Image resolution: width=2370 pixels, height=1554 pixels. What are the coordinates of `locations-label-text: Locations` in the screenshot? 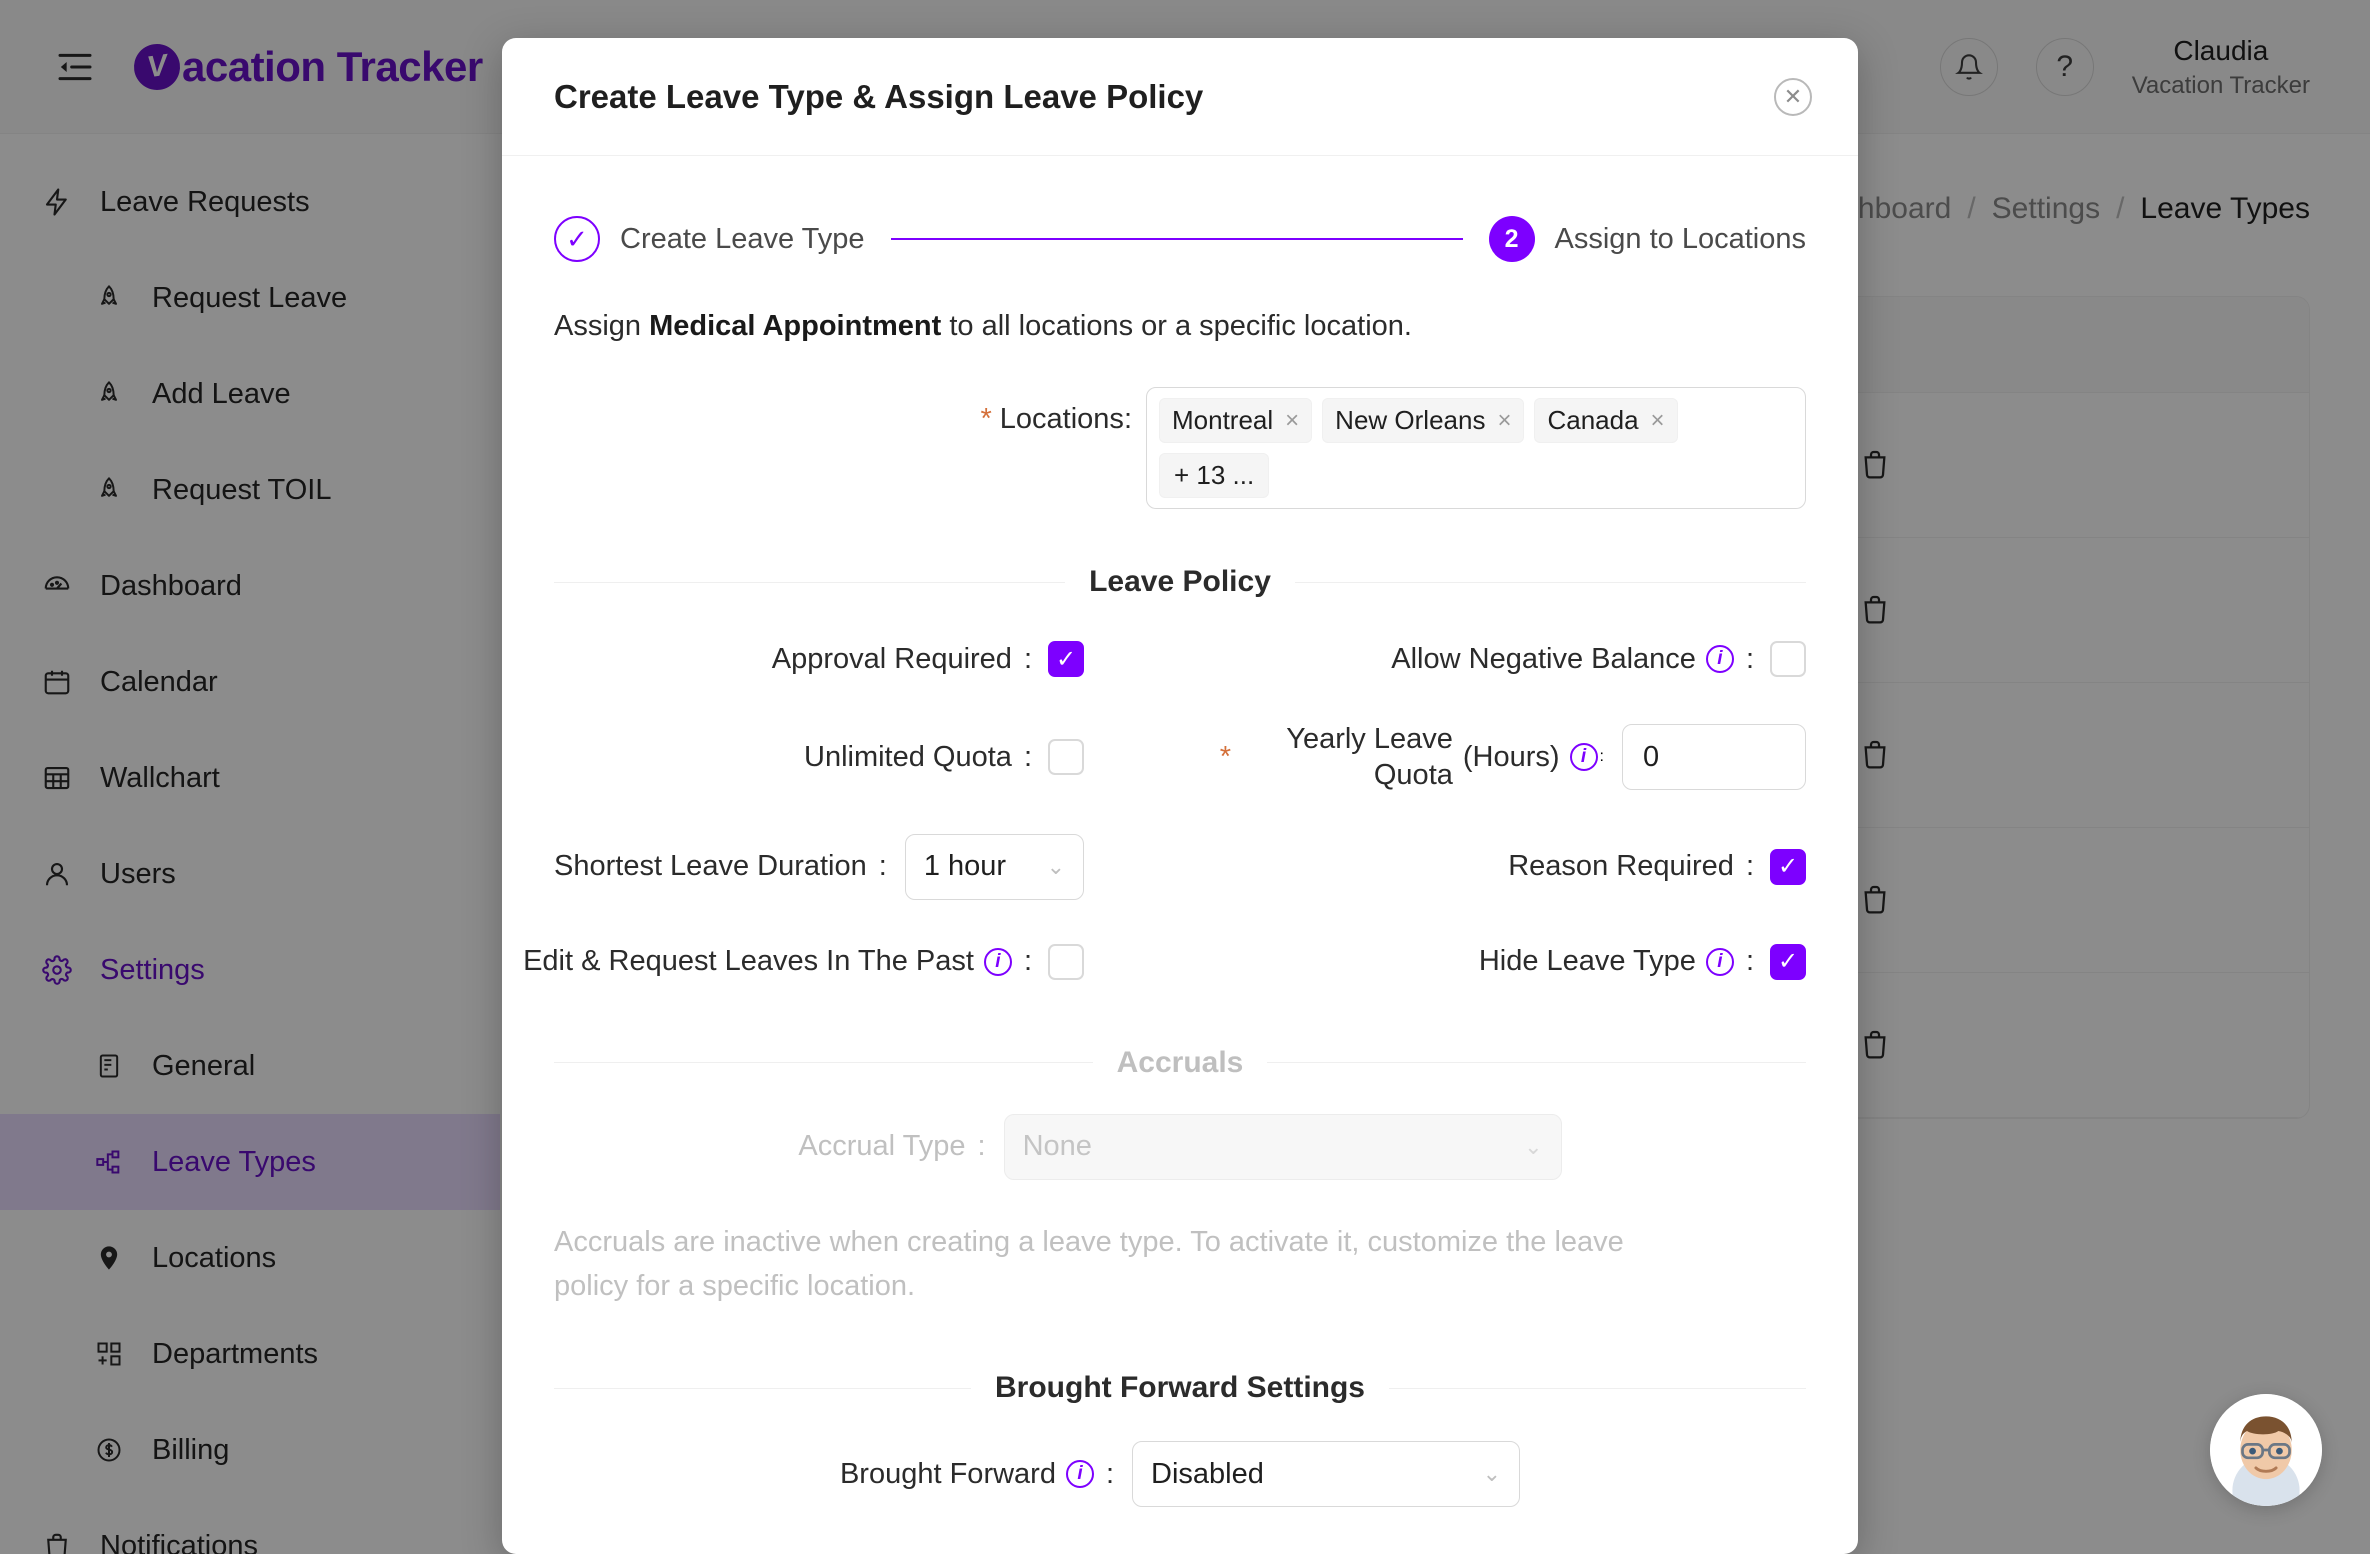 It's located at (1061, 419).